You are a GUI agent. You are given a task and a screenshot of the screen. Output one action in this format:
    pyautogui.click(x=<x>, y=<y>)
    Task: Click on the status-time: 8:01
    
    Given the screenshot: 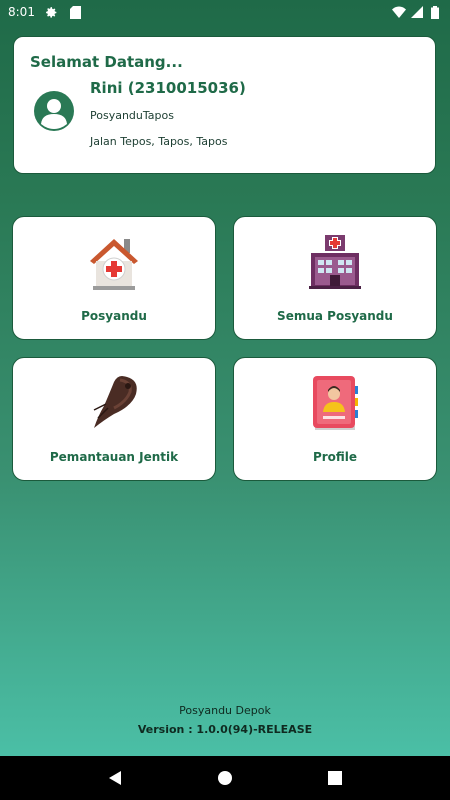 What is the action you would take?
    pyautogui.click(x=21, y=12)
    